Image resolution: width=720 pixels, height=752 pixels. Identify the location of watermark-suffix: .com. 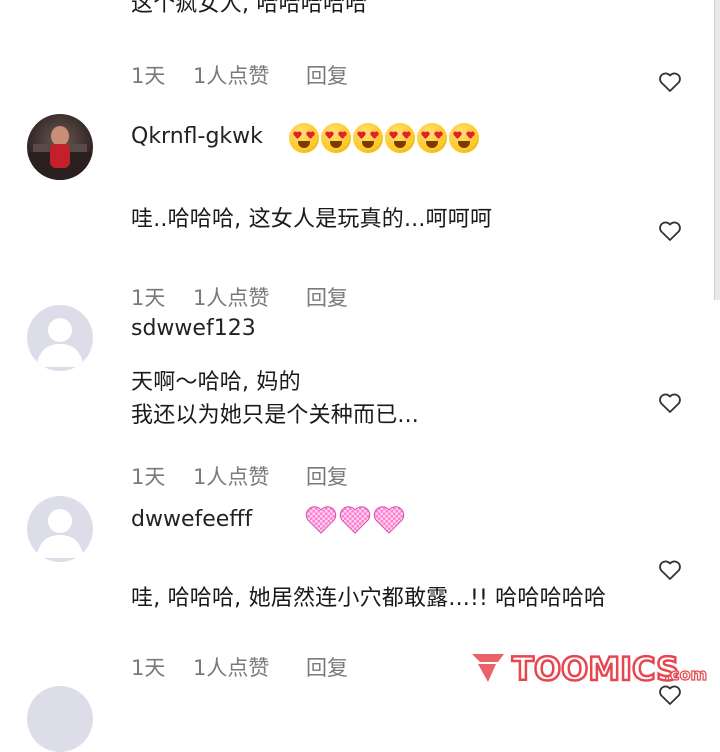
(685, 674).